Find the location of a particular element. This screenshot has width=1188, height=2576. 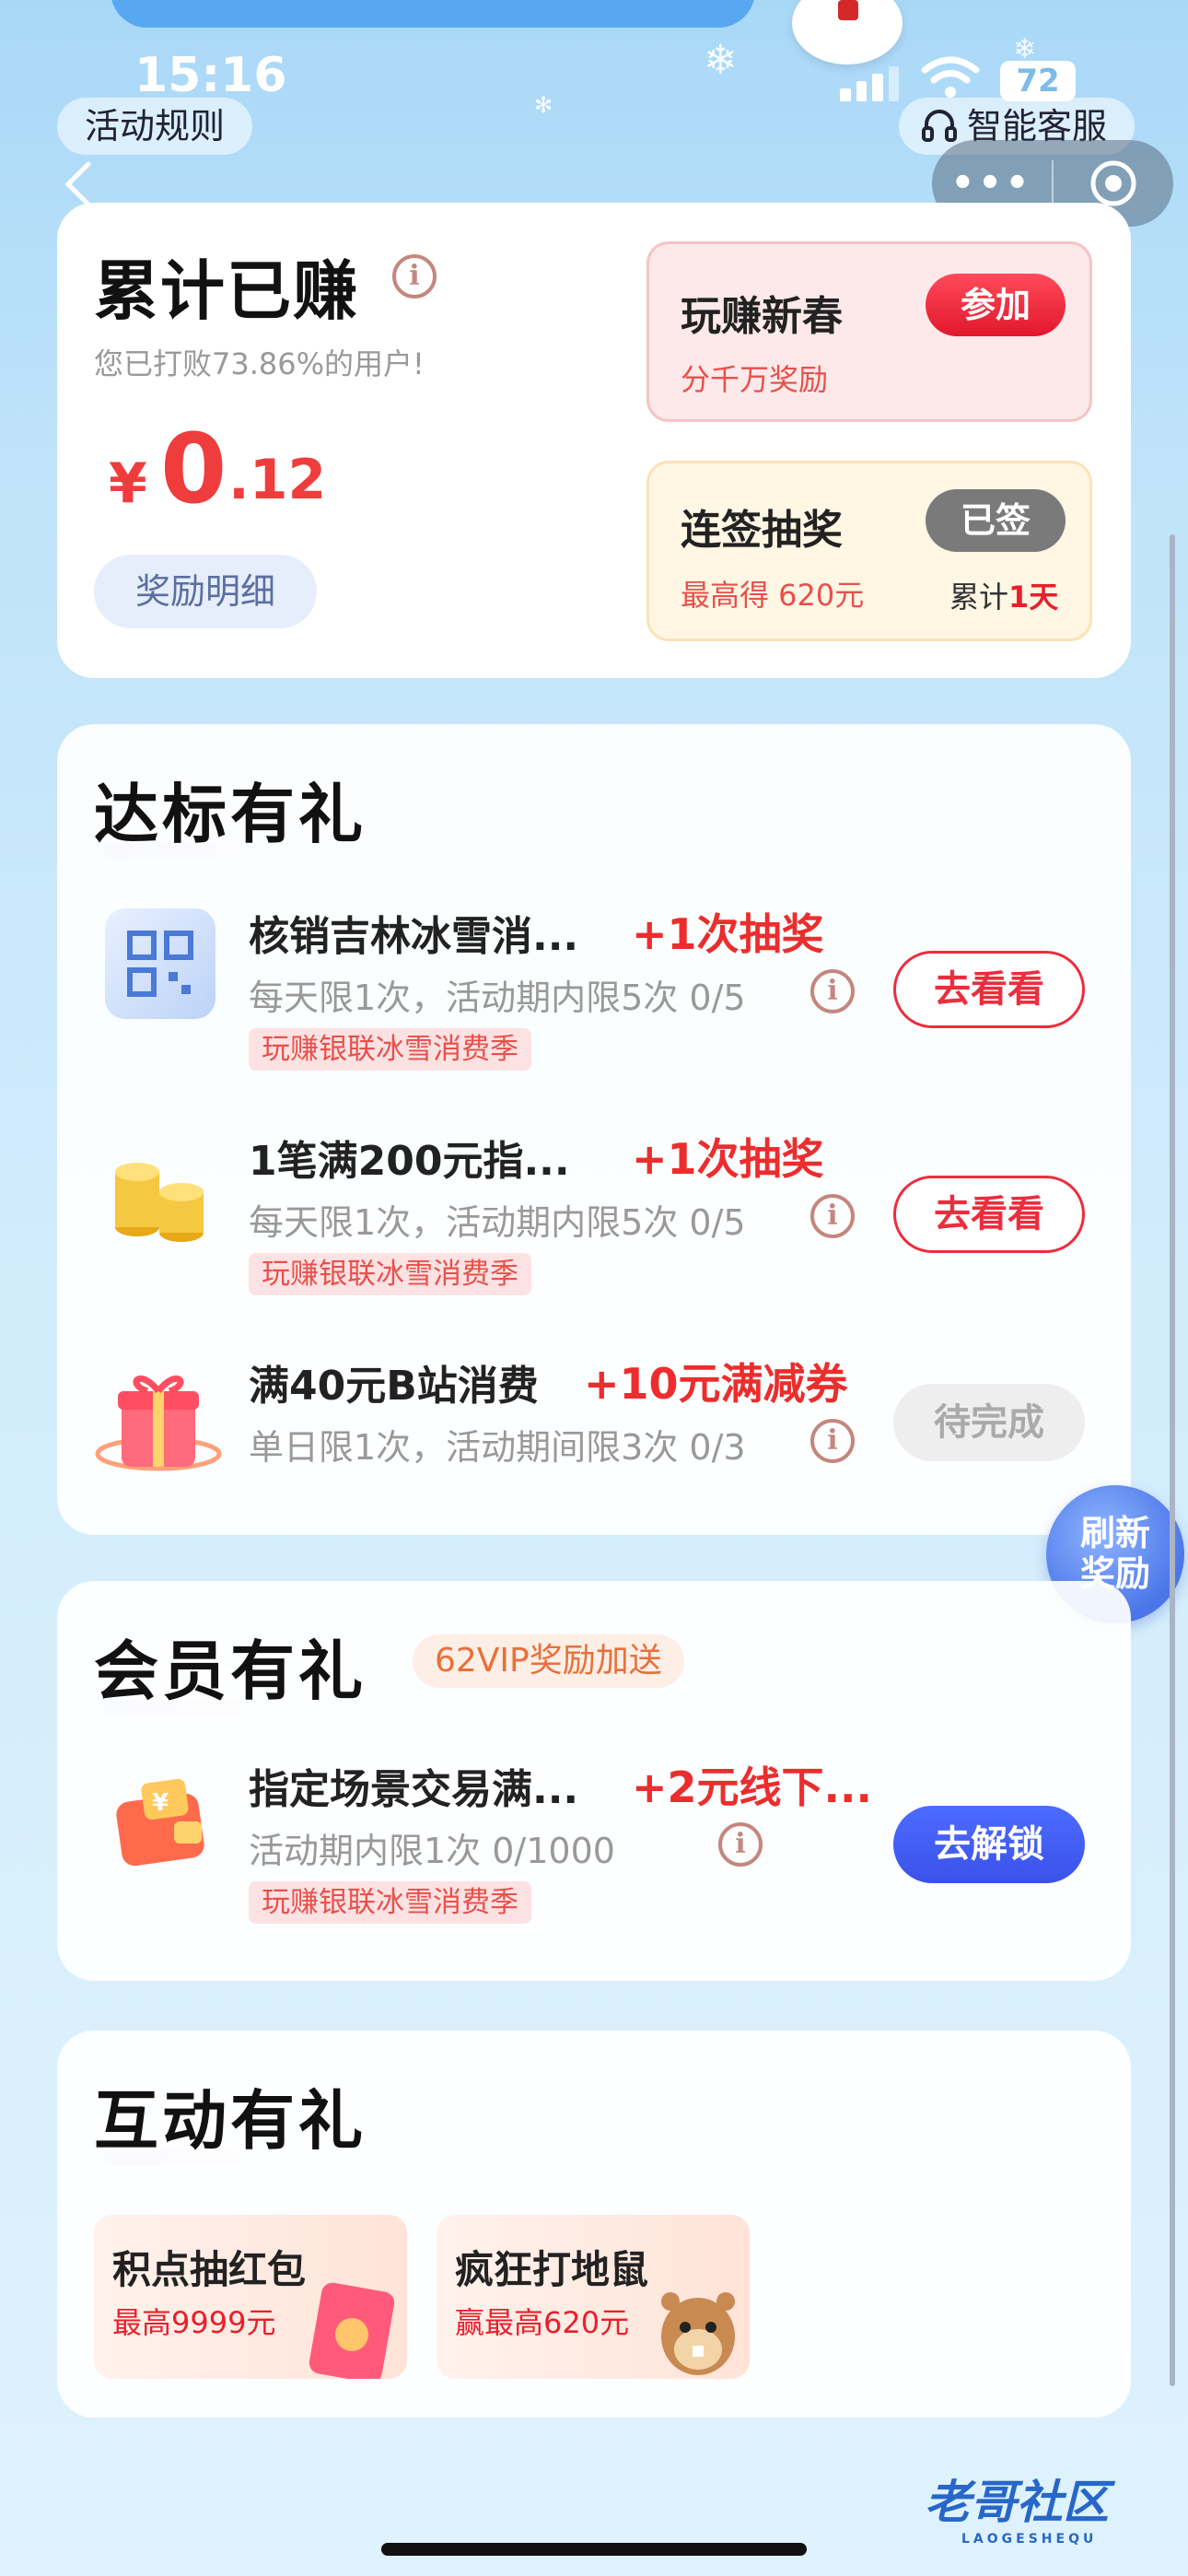

task-limit: 活动期内限1次 0/1000 is located at coordinates (432, 1851).